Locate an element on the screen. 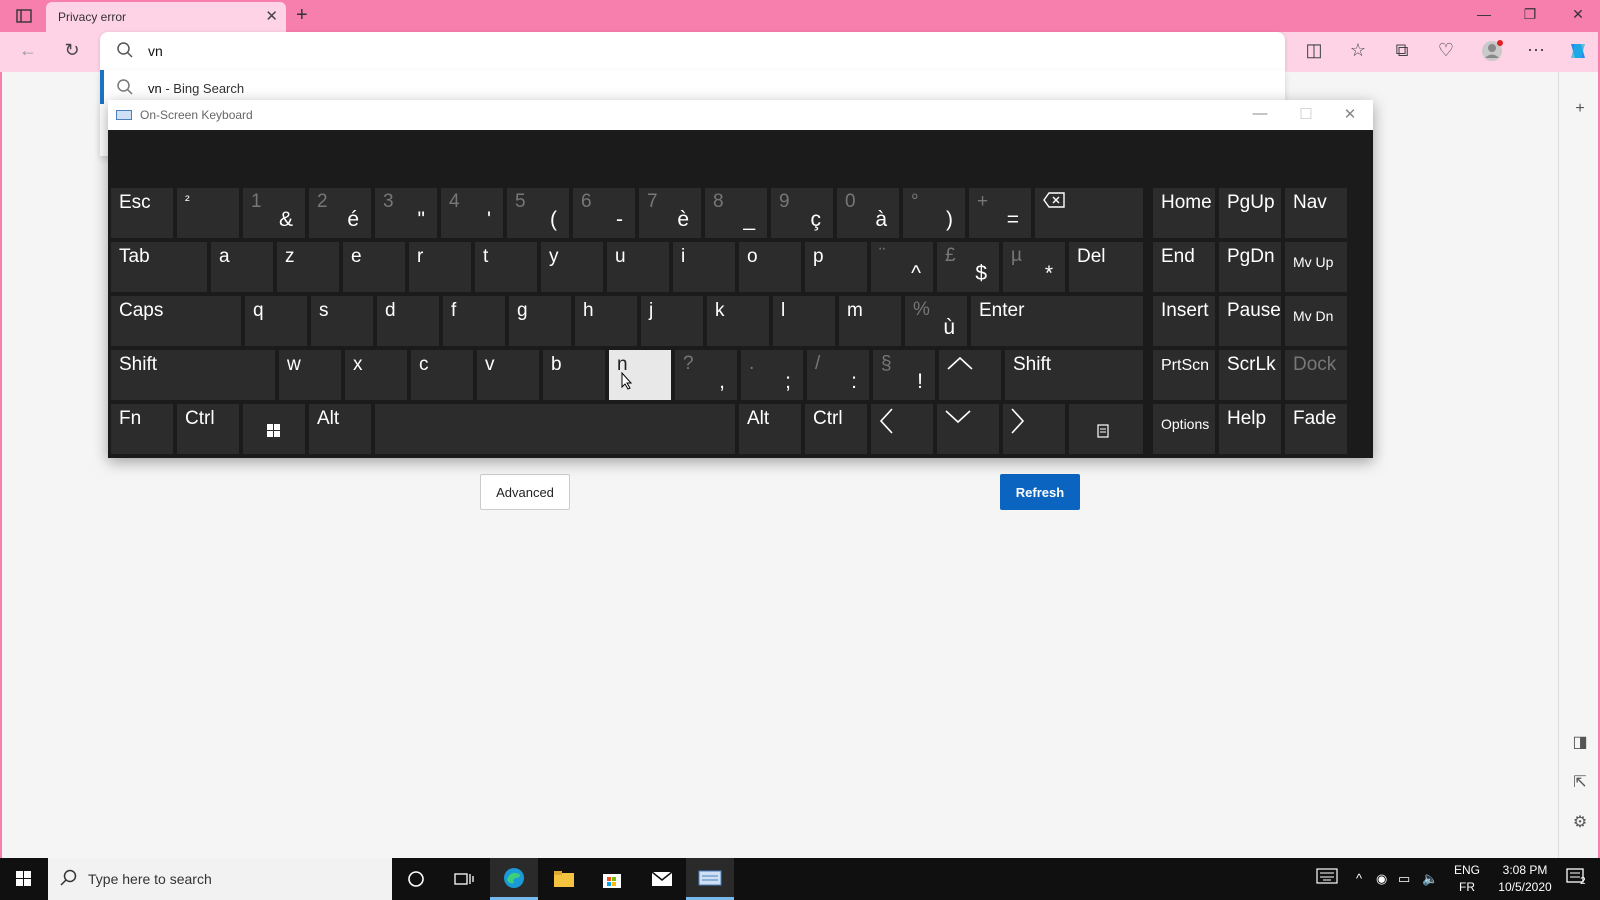  copilot-icon is located at coordinates (1578, 53).